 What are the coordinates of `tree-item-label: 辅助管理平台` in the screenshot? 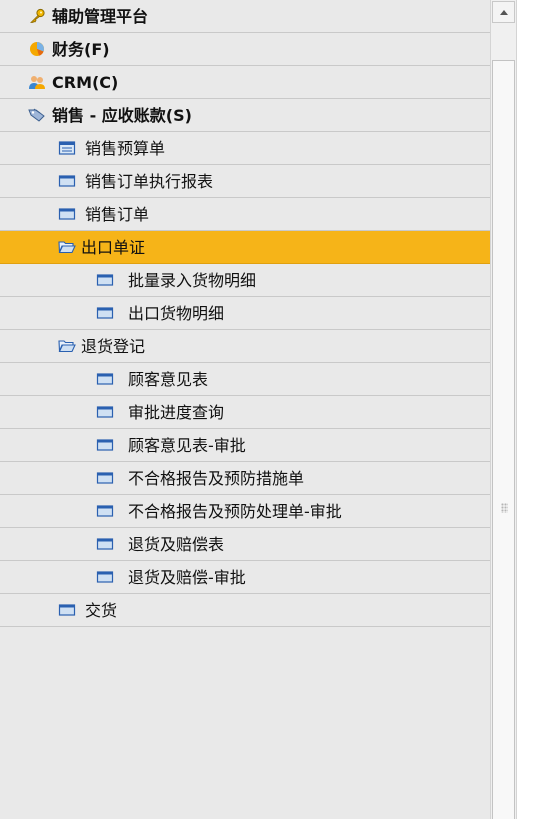 It's located at (100, 16).